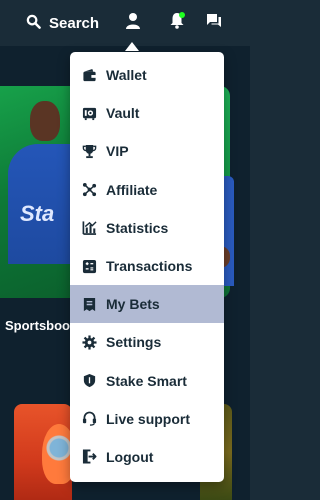 This screenshot has width=320, height=500. I want to click on rocket-image, so click(57, 454).